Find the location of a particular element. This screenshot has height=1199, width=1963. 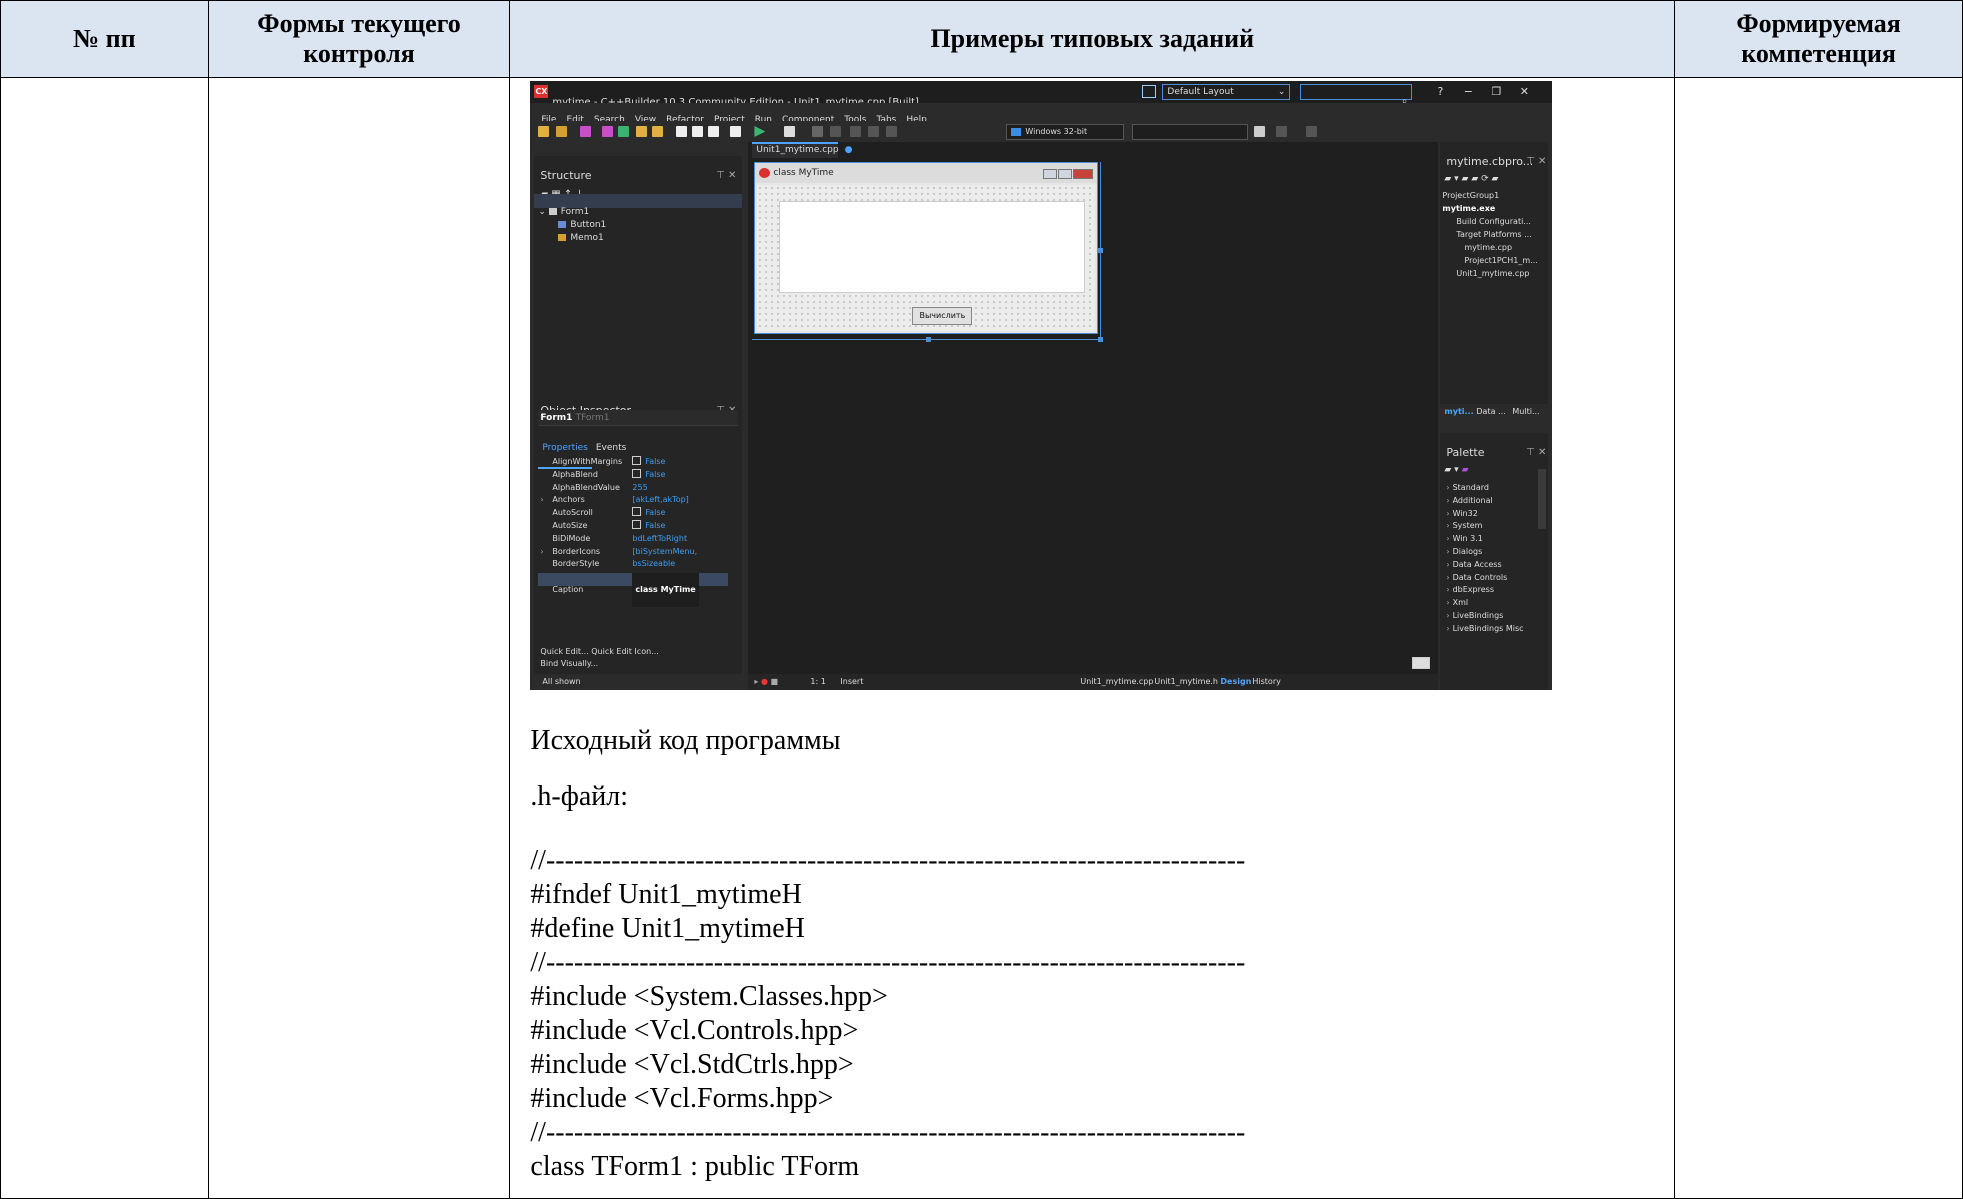

view-tab-cpp: Unit1_mytime.cpp is located at coordinates (1116, 682).